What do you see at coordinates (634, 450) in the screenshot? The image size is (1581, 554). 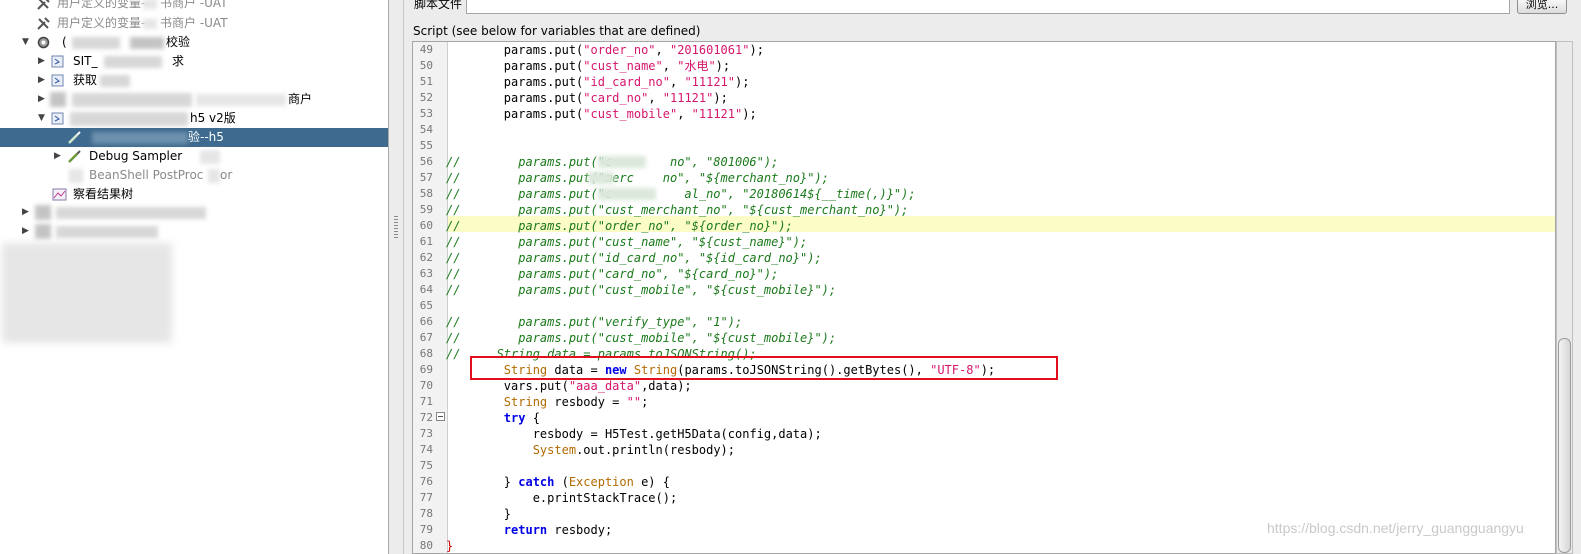 I see `code-line-74: System.out.println(resbody);` at bounding box center [634, 450].